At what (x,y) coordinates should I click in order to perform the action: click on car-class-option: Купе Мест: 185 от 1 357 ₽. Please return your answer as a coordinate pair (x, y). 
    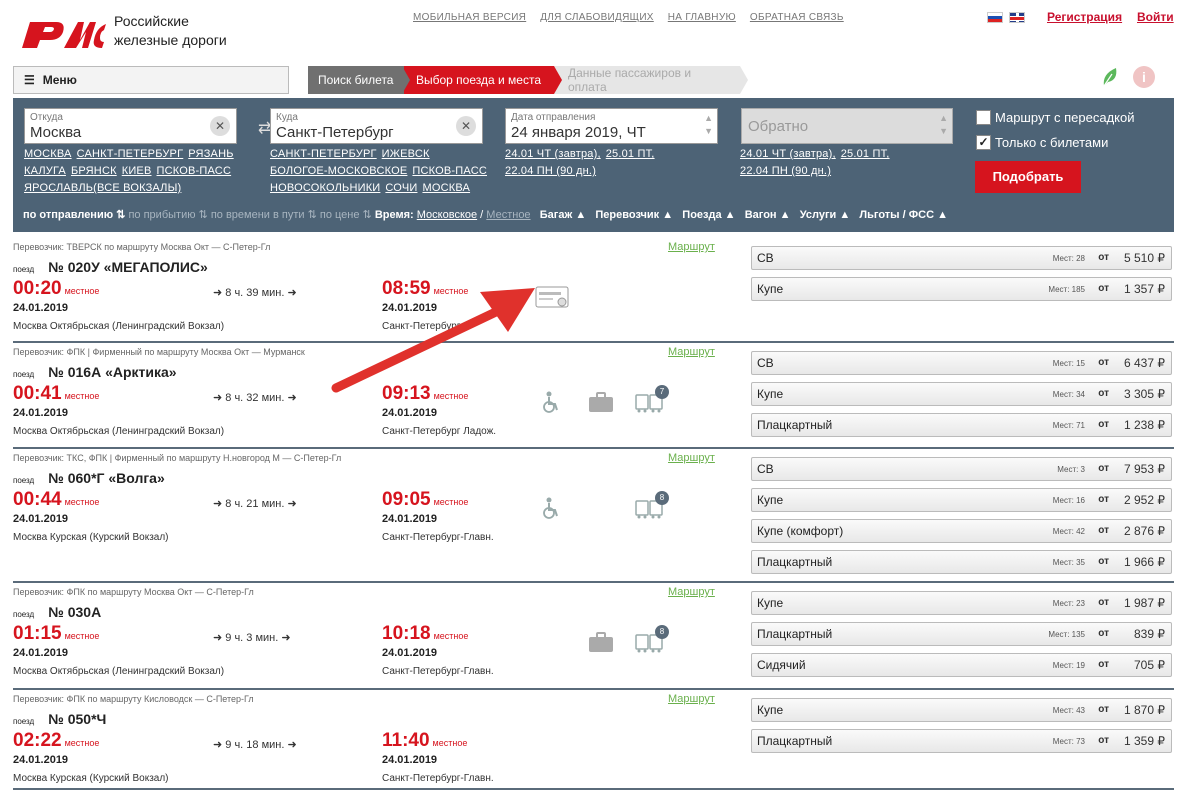
    Looking at the image, I should click on (961, 289).